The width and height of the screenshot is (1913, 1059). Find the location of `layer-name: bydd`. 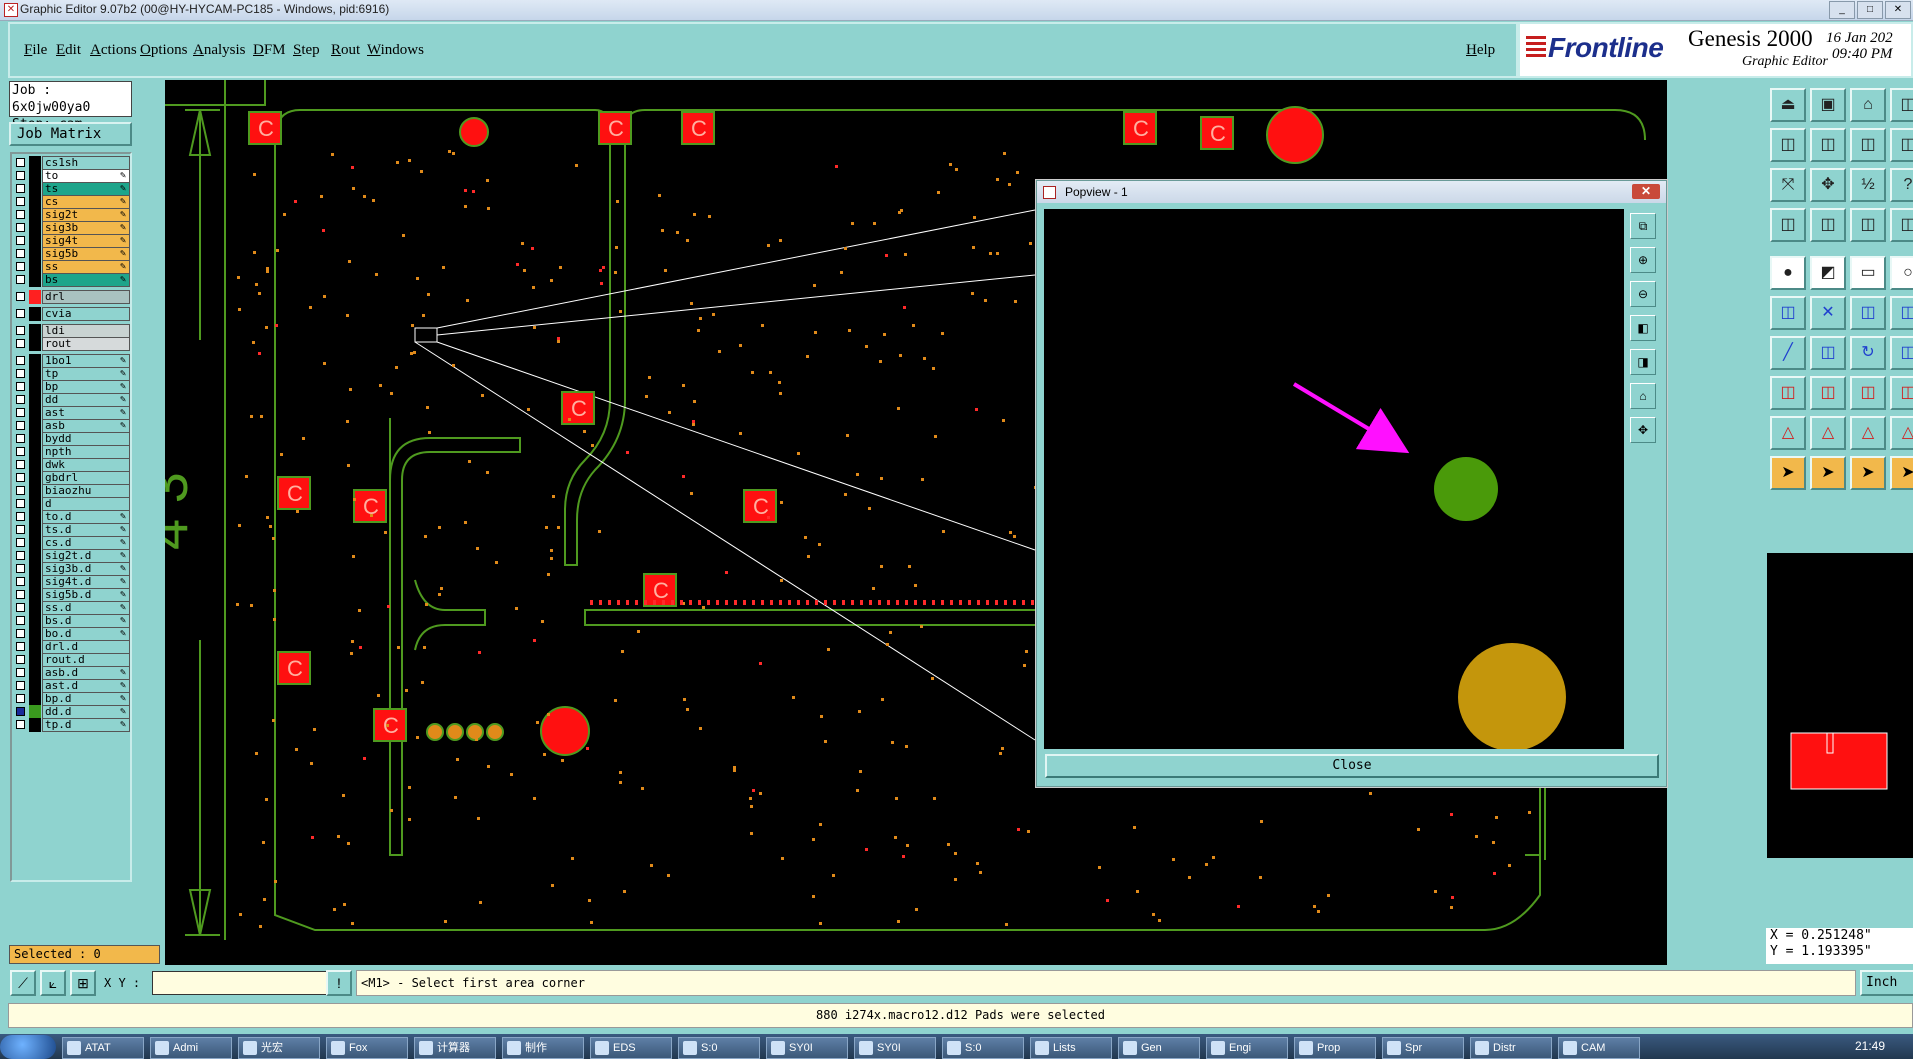

layer-name: bydd is located at coordinates (86, 439).